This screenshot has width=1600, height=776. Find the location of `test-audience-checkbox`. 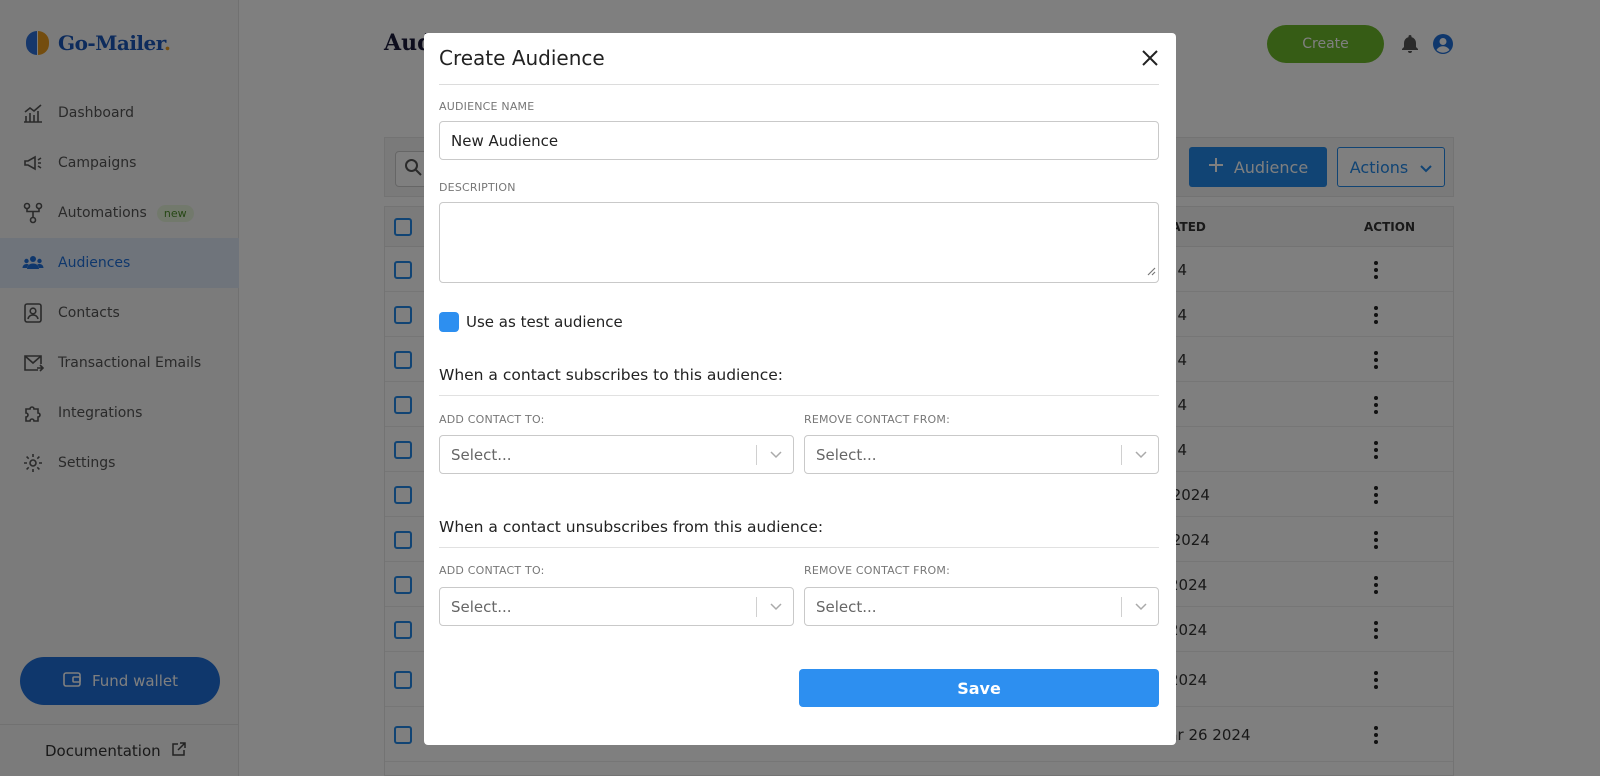

test-audience-checkbox is located at coordinates (449, 322).